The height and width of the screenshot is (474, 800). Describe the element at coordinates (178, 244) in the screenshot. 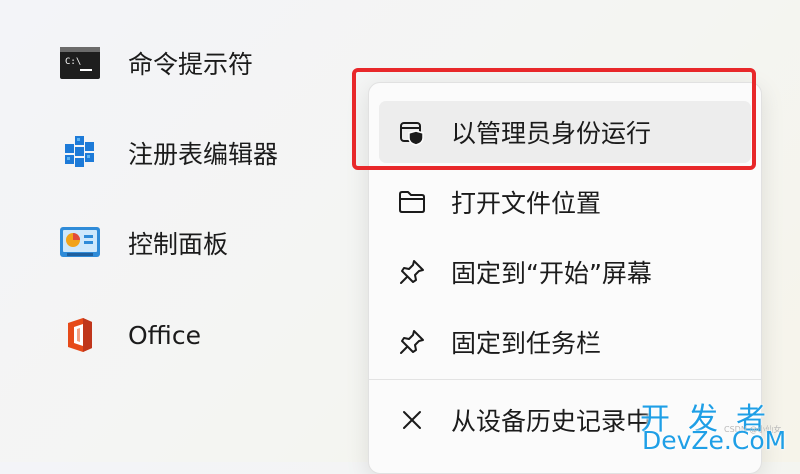

I see `app-label: 控制面板` at that location.